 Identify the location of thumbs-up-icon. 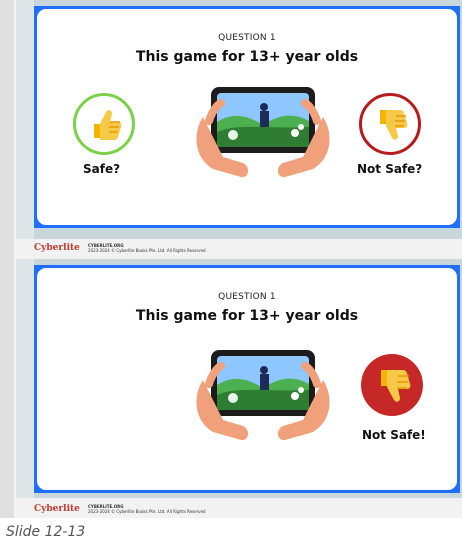
(108, 125).